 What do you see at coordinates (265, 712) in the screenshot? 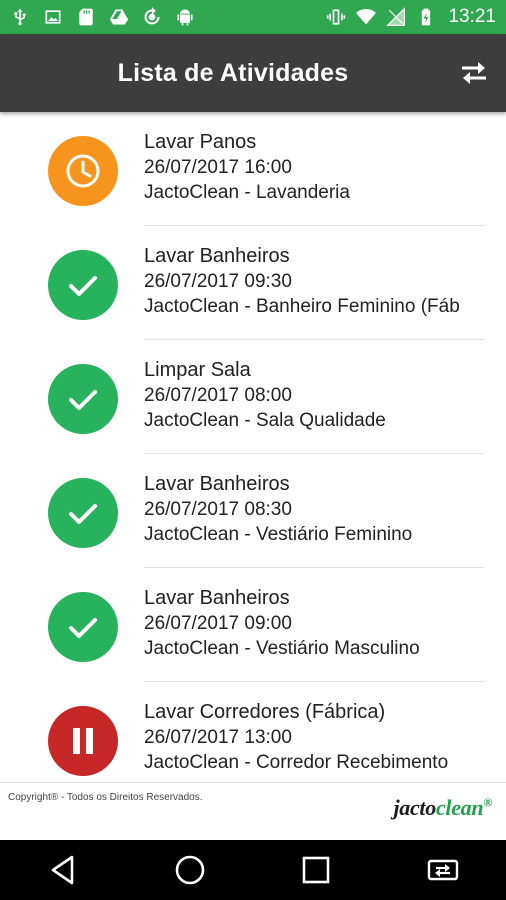
I see `activity-title: Lavar Corredores (Fábrica)` at bounding box center [265, 712].